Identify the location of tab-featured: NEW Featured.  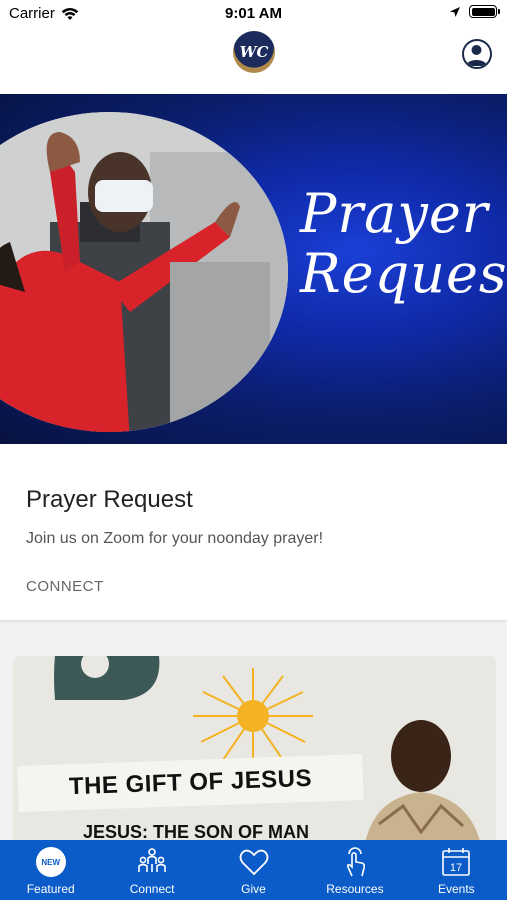
(50, 870).